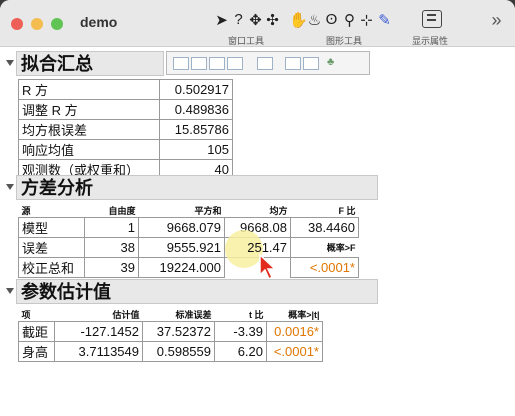  Describe the element at coordinates (298, 20) in the screenshot. I see `hand-icon: ✋` at that location.